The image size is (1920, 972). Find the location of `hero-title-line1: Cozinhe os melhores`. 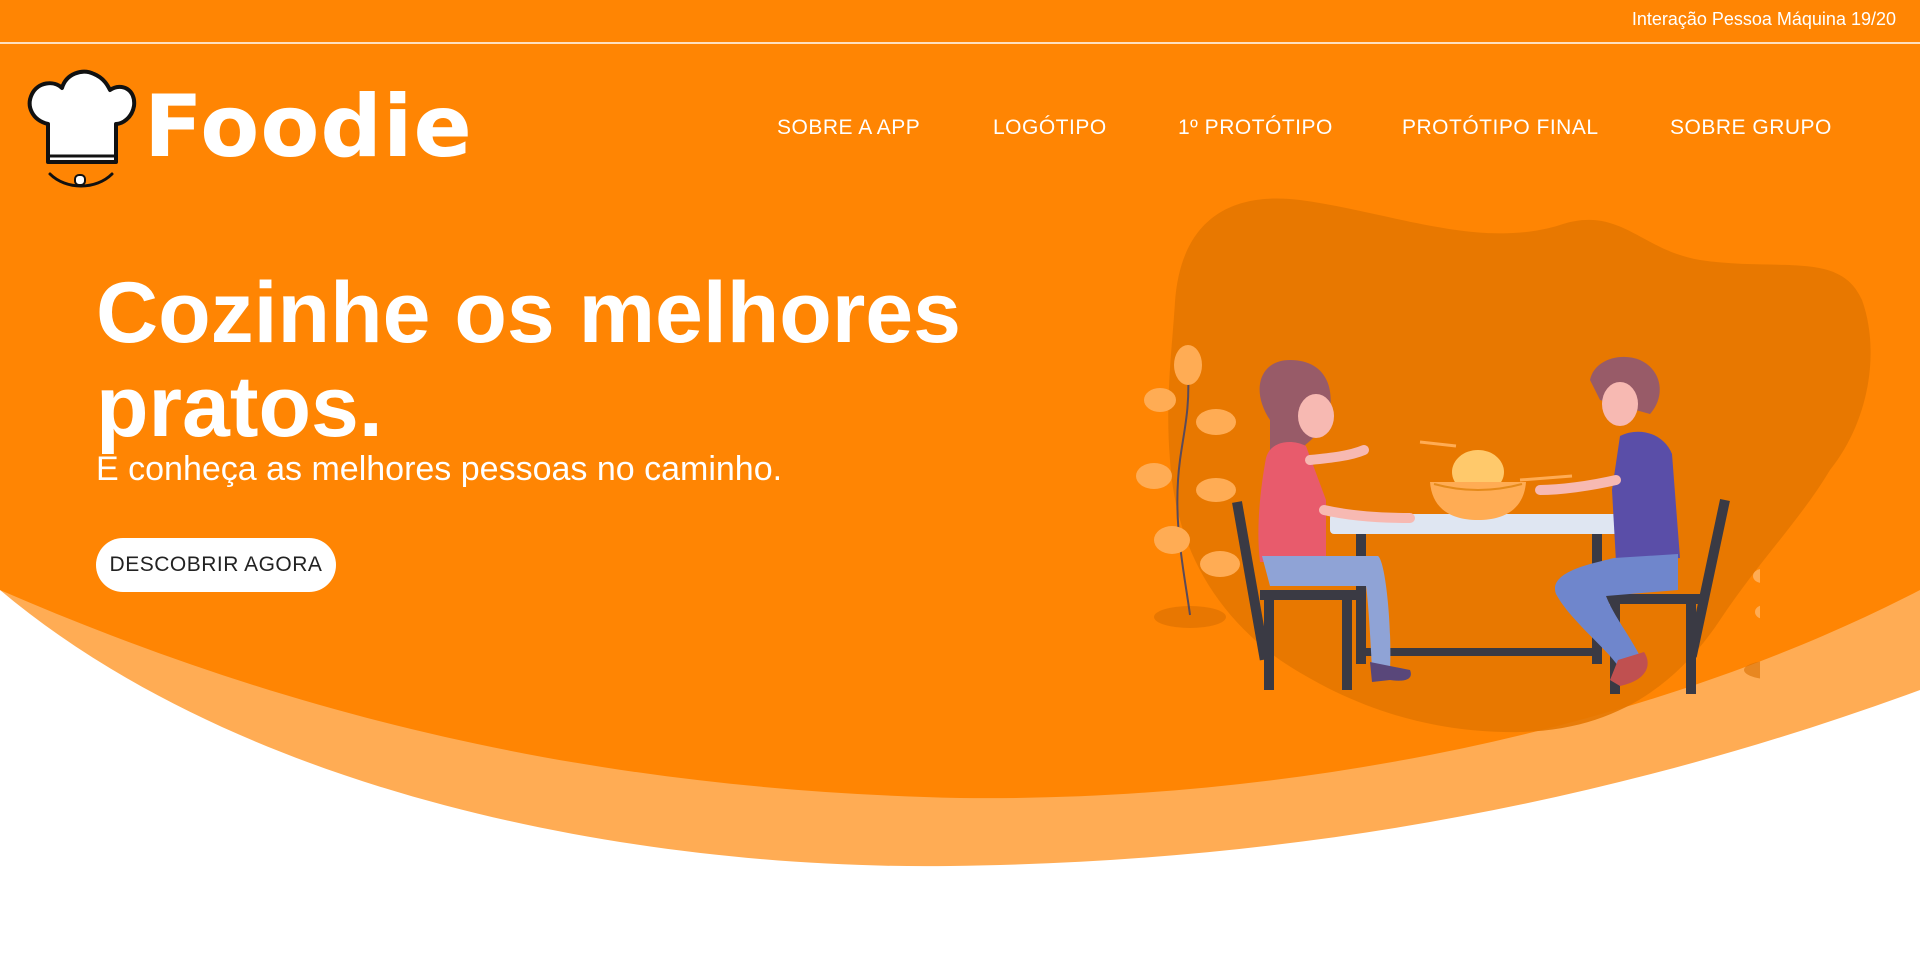

hero-title-line1: Cozinhe os melhores is located at coordinates (528, 313).